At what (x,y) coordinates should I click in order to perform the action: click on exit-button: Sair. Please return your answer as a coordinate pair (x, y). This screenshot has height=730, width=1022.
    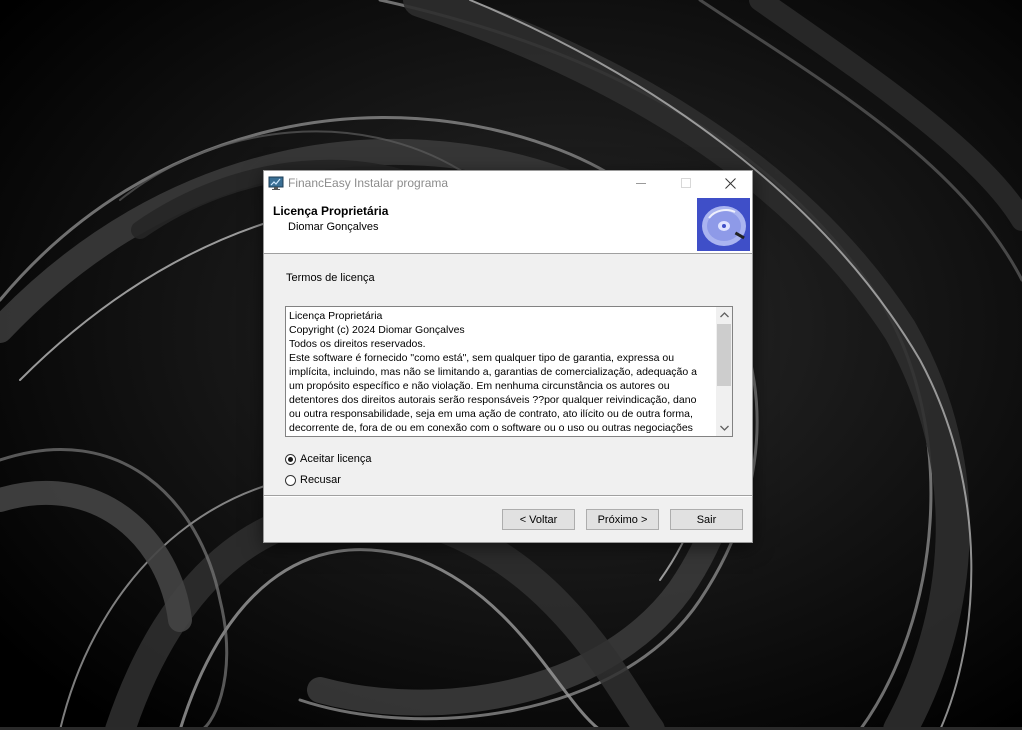
    Looking at the image, I should click on (706, 519).